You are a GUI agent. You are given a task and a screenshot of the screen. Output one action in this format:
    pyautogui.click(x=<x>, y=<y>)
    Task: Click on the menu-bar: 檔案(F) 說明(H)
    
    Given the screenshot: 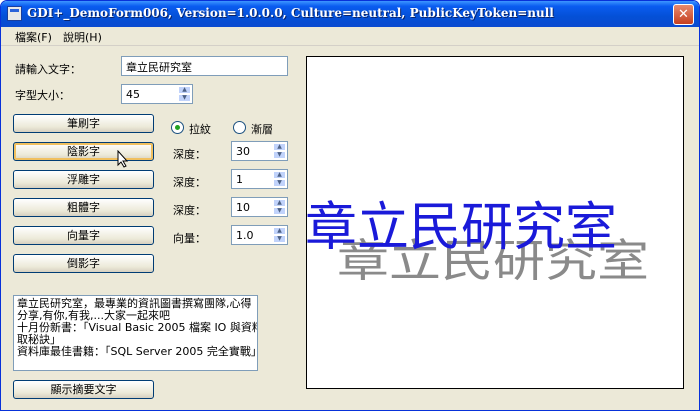 What is the action you would take?
    pyautogui.click(x=350, y=36)
    